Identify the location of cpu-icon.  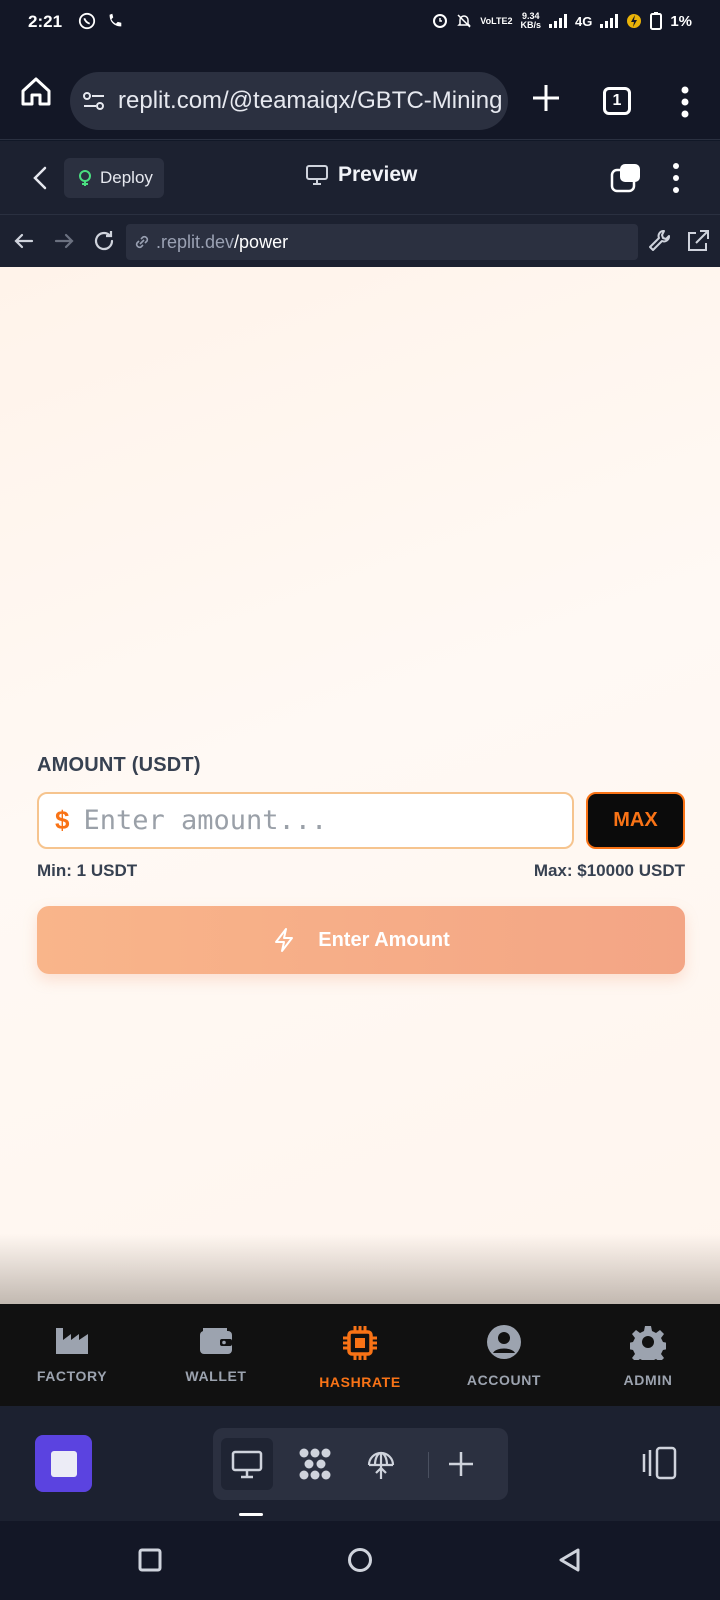
(360, 1343).